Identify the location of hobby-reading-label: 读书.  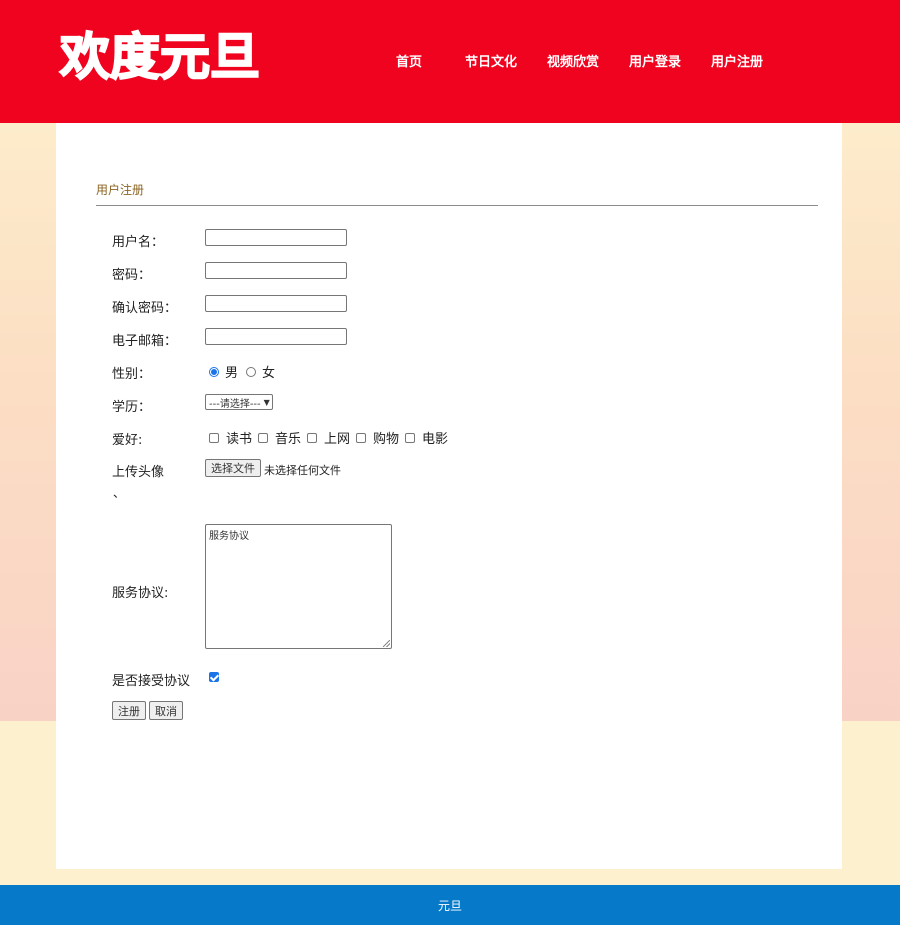
(239, 439).